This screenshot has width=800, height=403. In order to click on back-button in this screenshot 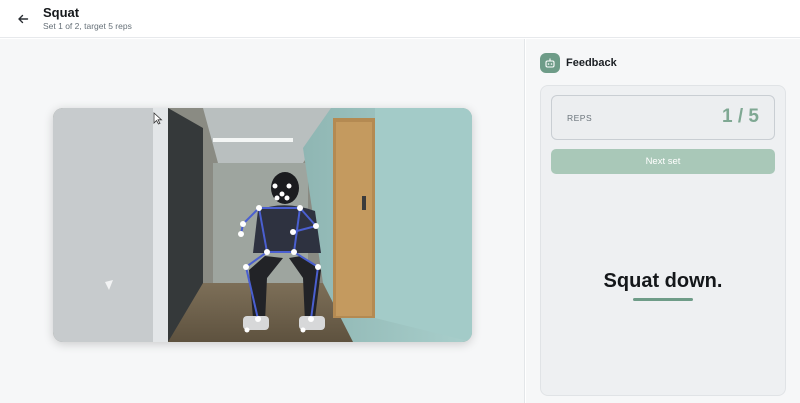, I will do `click(23, 19)`.